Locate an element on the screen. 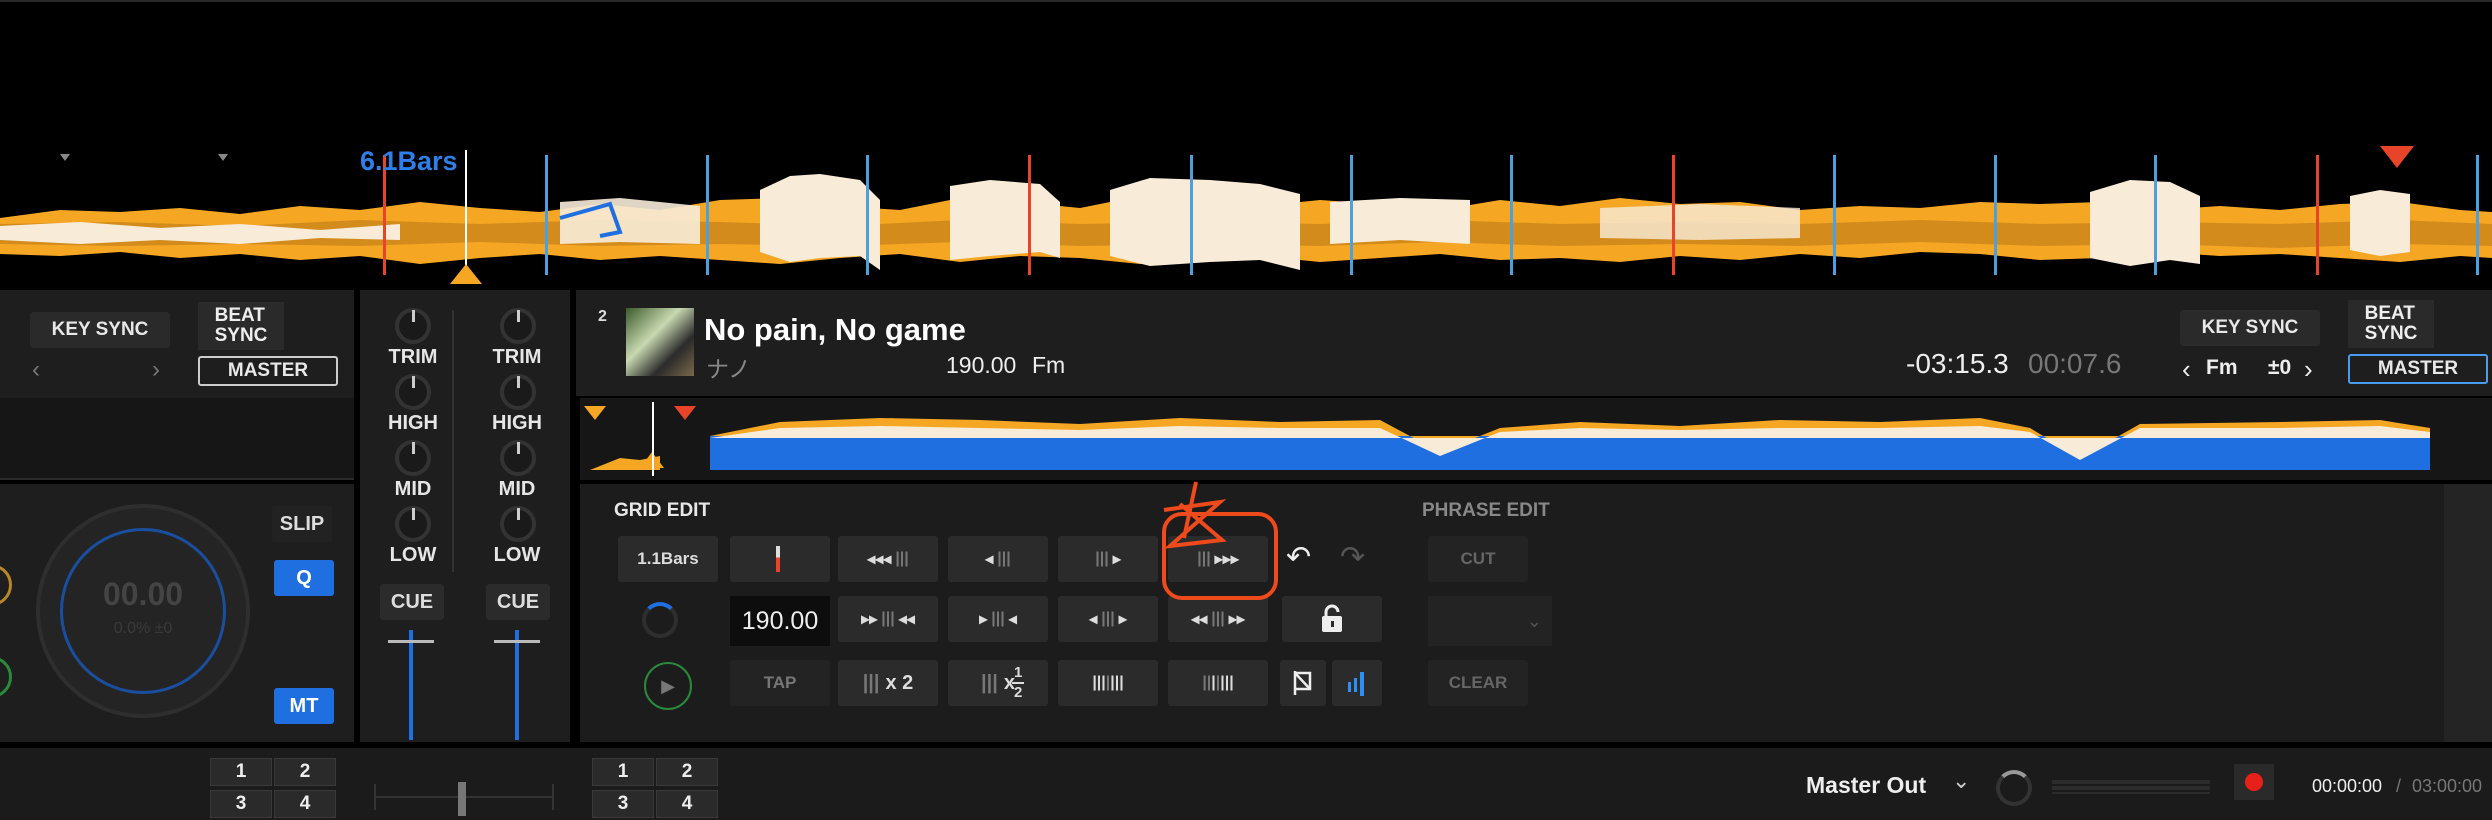 This screenshot has height=820, width=2492. channel-fader-ch2 is located at coordinates (517, 685).